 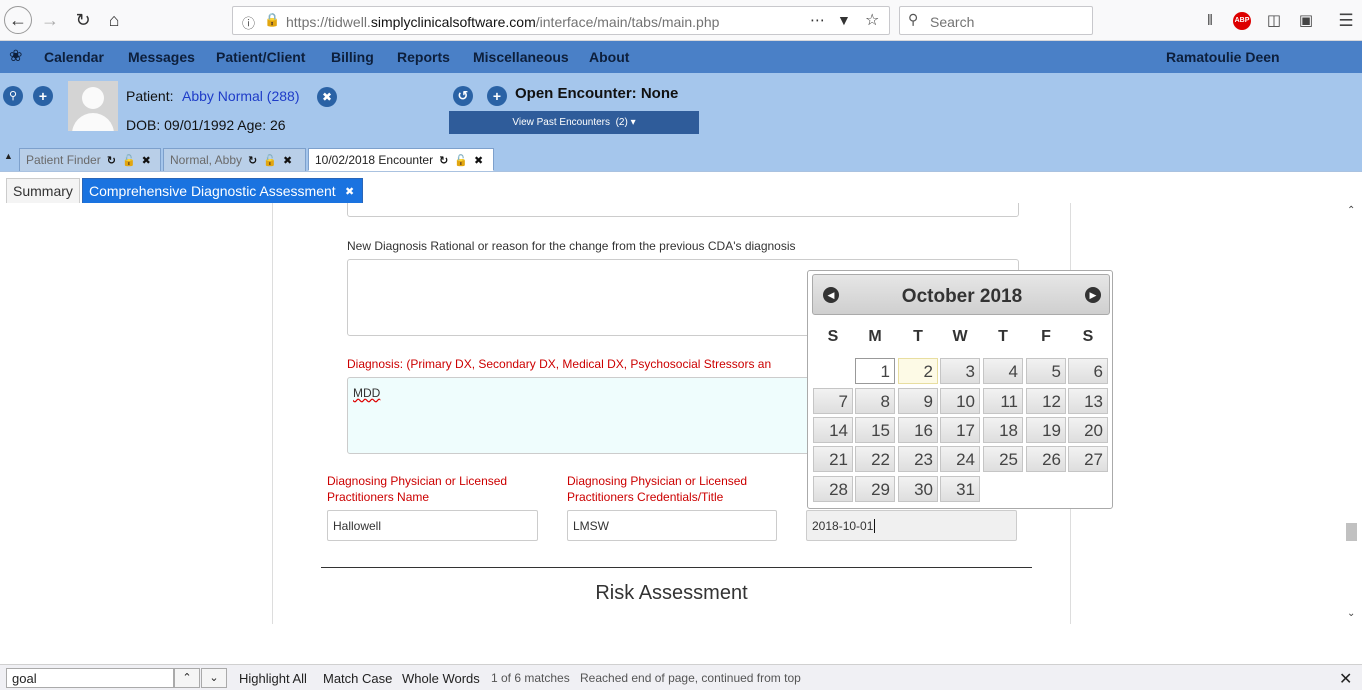 What do you see at coordinates (1223, 57) in the screenshot?
I see `current-user: Ramatoulie Deen` at bounding box center [1223, 57].